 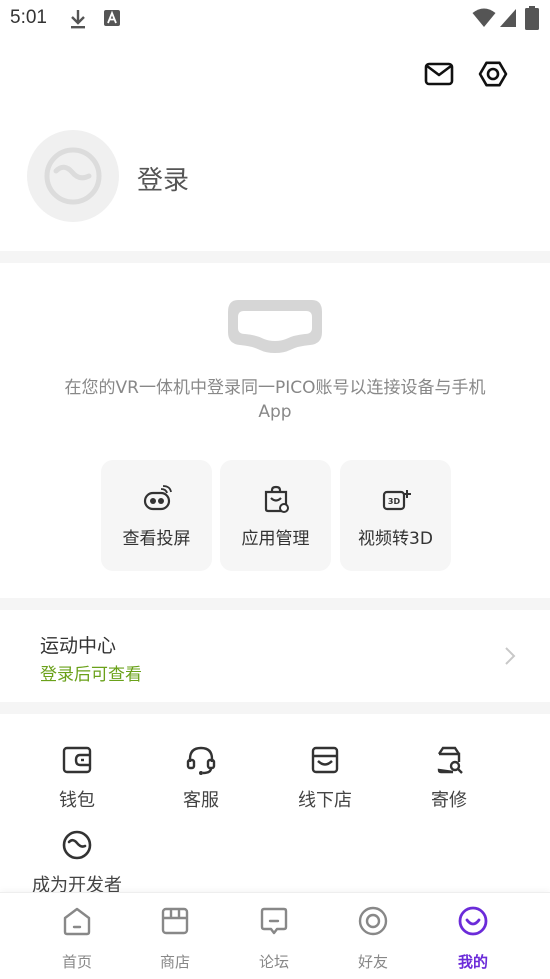 What do you see at coordinates (275, 326) in the screenshot?
I see `vr-headset-icon` at bounding box center [275, 326].